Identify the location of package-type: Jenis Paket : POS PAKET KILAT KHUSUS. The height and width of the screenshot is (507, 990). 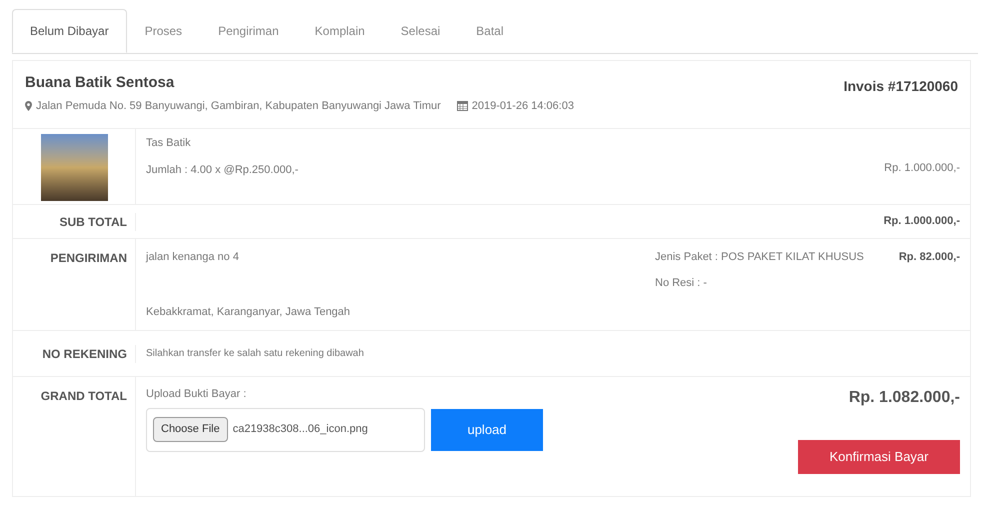
(760, 257).